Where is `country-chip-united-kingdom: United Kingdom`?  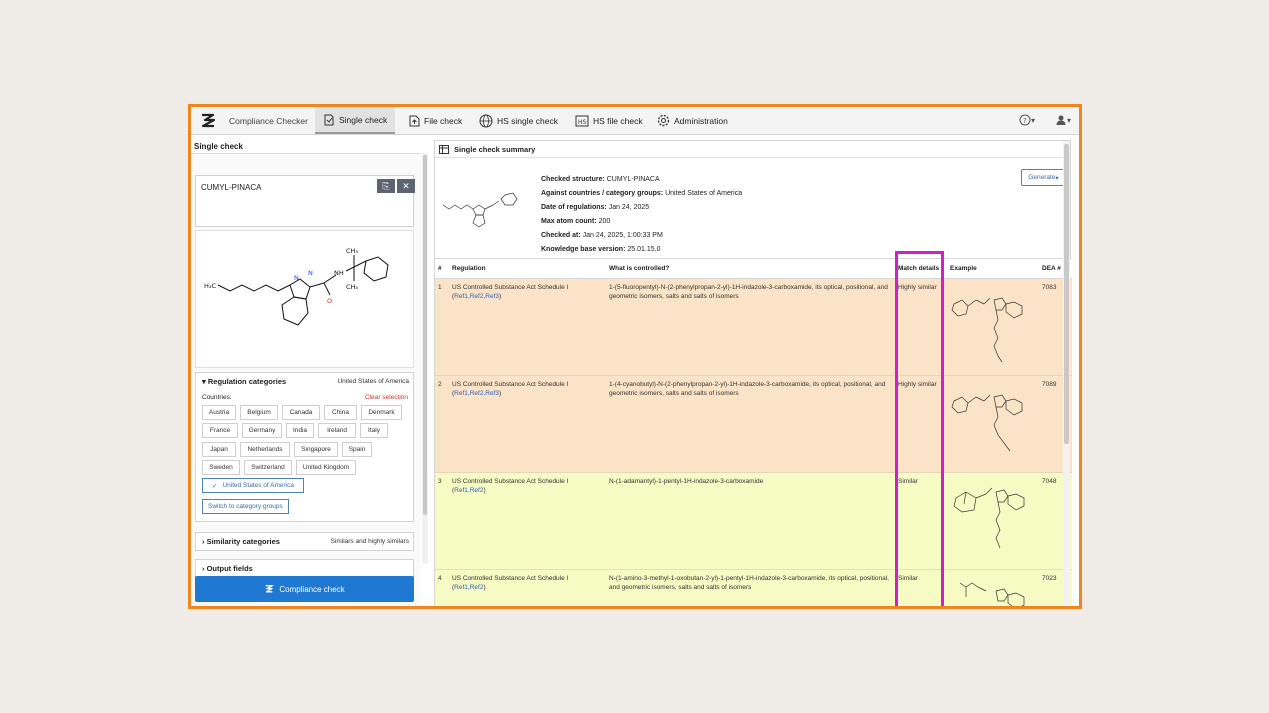 country-chip-united-kingdom: United Kingdom is located at coordinates (326, 467).